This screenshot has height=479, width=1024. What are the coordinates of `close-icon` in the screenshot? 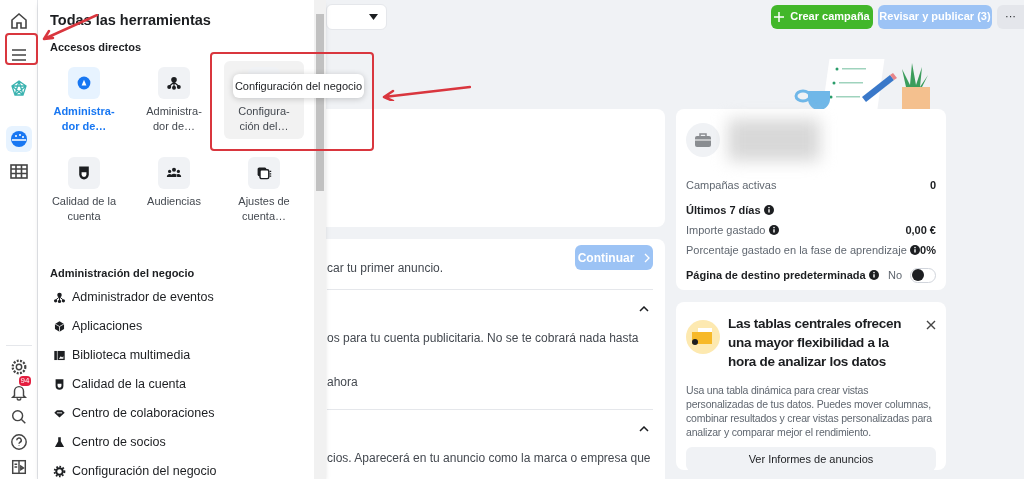 It's located at (931, 325).